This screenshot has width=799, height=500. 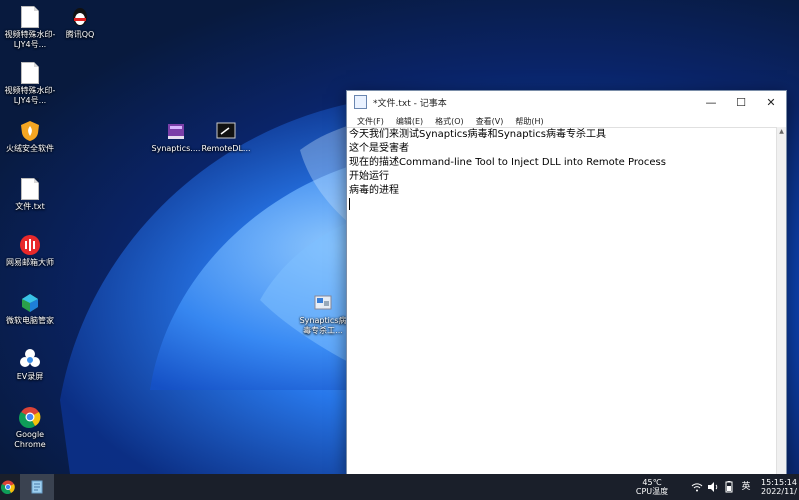 I want to click on system-tray: 45℃ CPU温度 英 15:15:14 2022/11/, so click(x=713, y=487).